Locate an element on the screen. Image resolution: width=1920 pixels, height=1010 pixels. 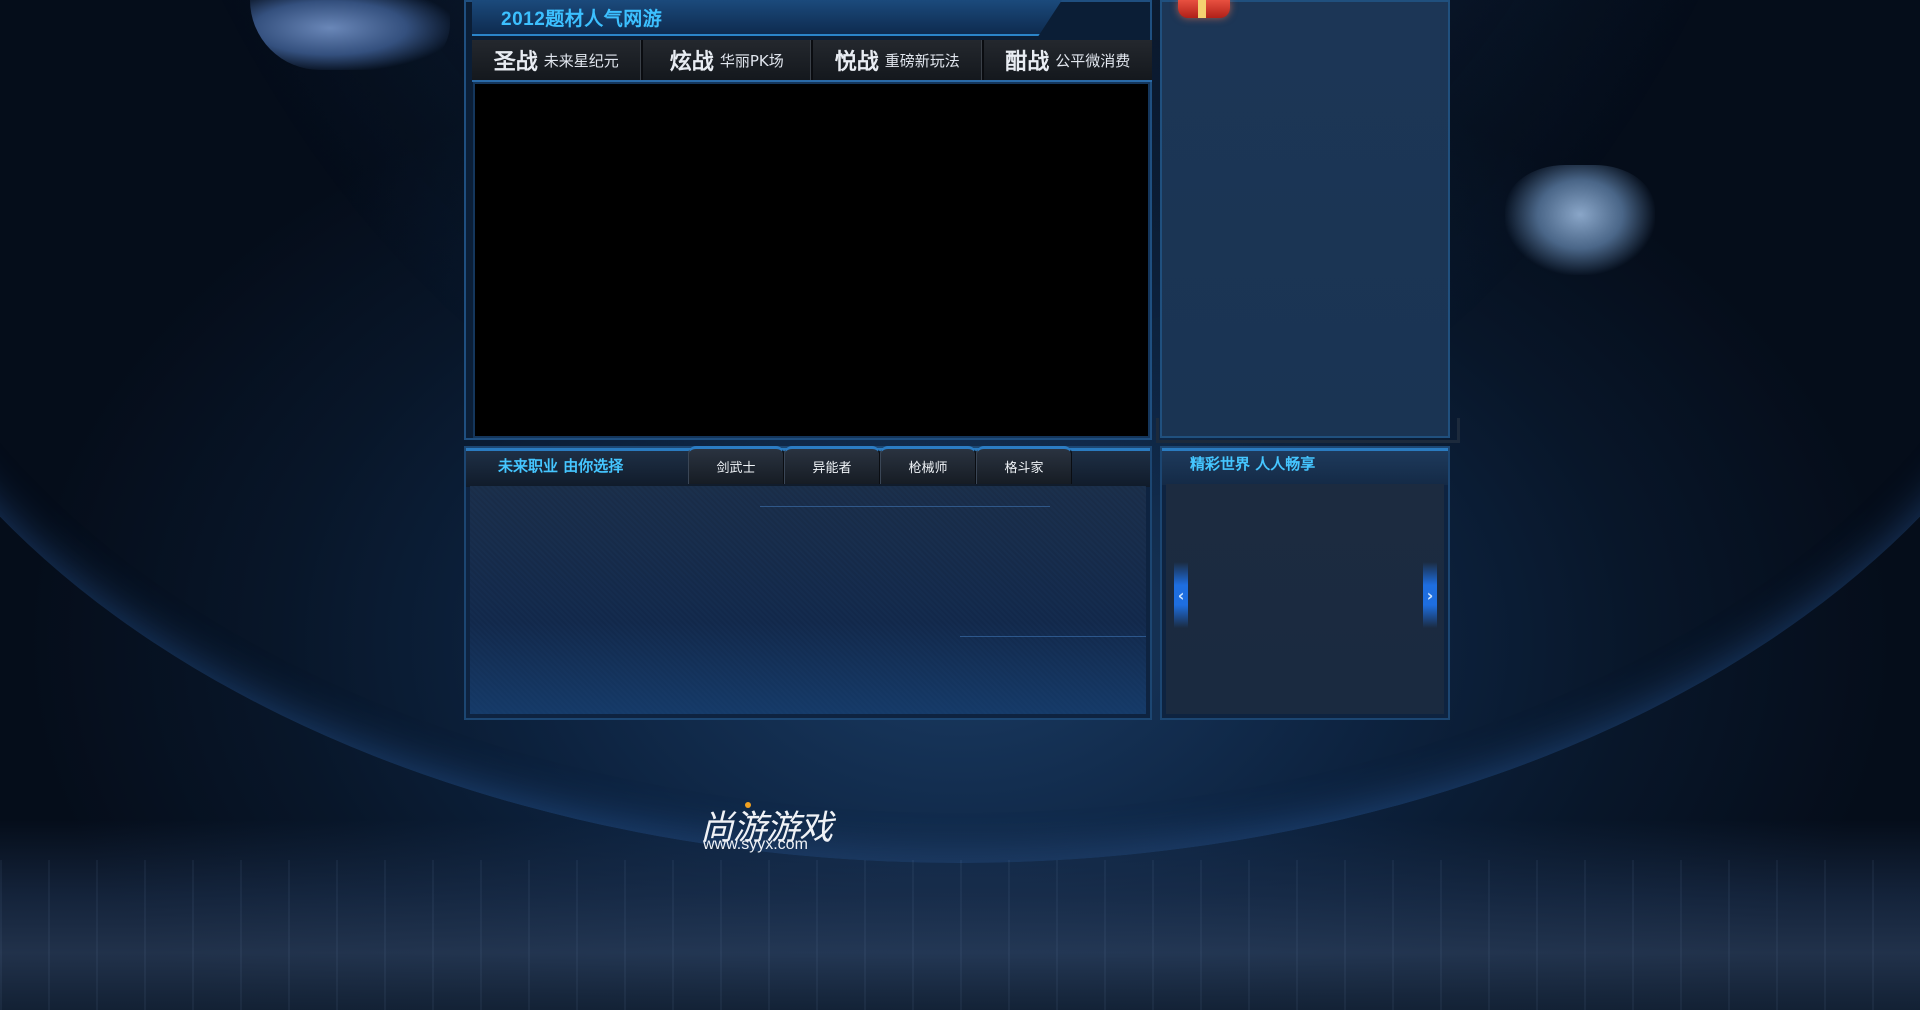
world-gallery is located at coordinates (1305, 599).